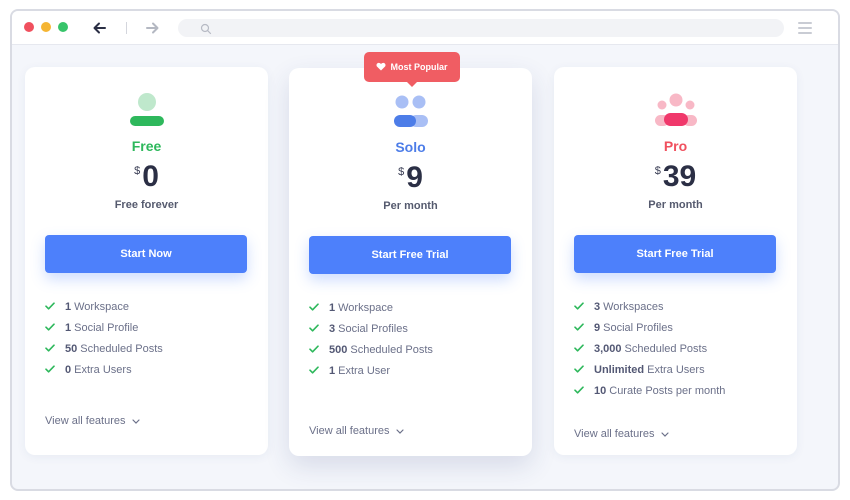  What do you see at coordinates (597, 327) in the screenshot?
I see `feature-value: 9` at bounding box center [597, 327].